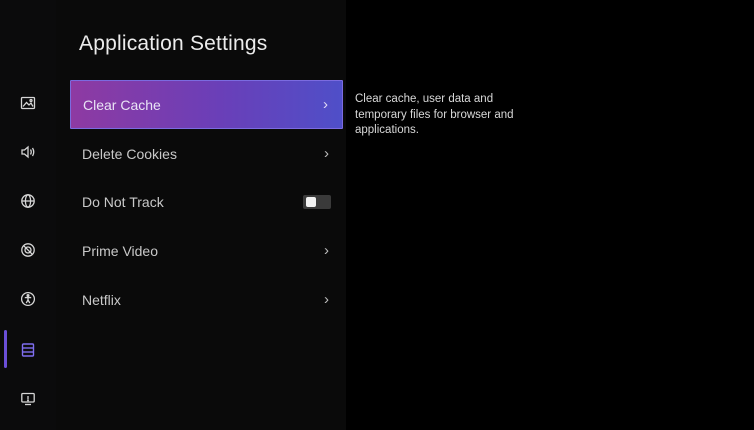 The width and height of the screenshot is (754, 430). Describe the element at coordinates (206, 250) in the screenshot. I see `menu-item-prime-video: Prime Video ›` at that location.